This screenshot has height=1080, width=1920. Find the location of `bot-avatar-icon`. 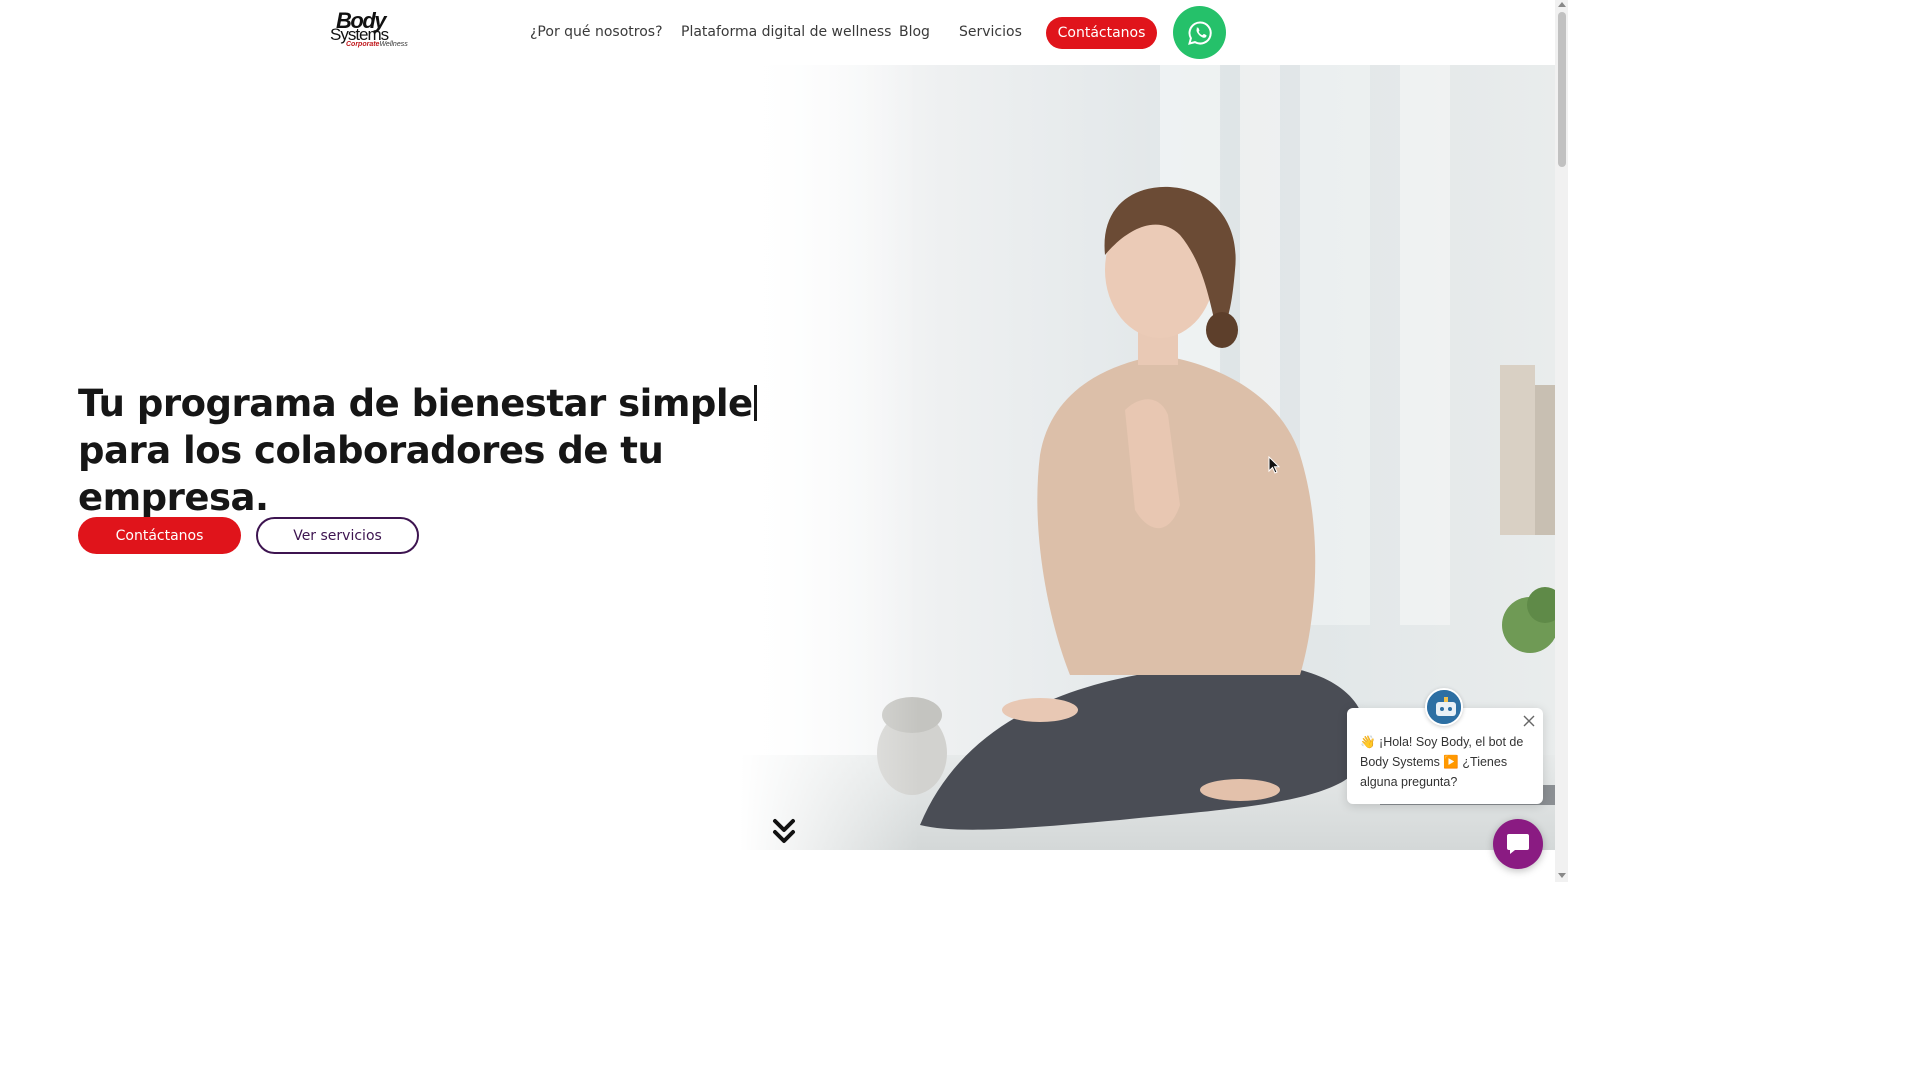

bot-avatar-icon is located at coordinates (1444, 707).